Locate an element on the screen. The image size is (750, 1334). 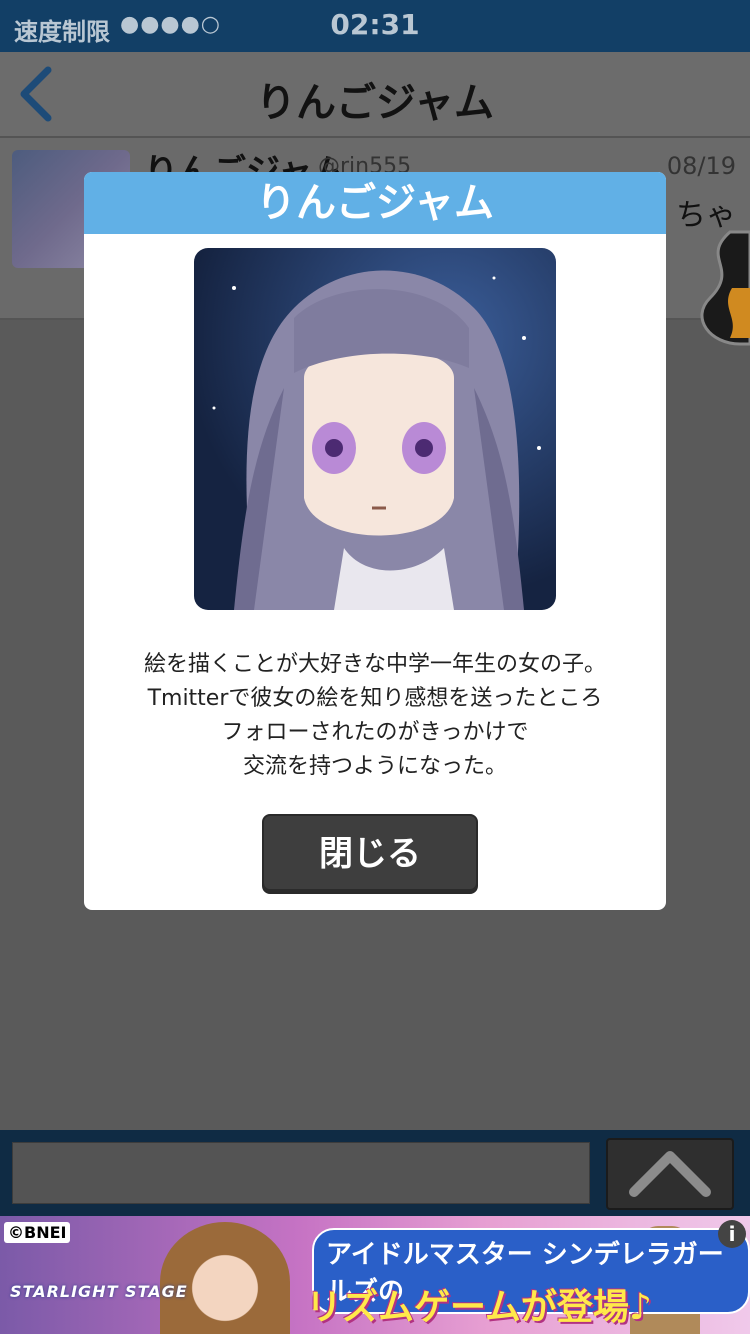
modal-header: りんごジャム is located at coordinates (375, 203).